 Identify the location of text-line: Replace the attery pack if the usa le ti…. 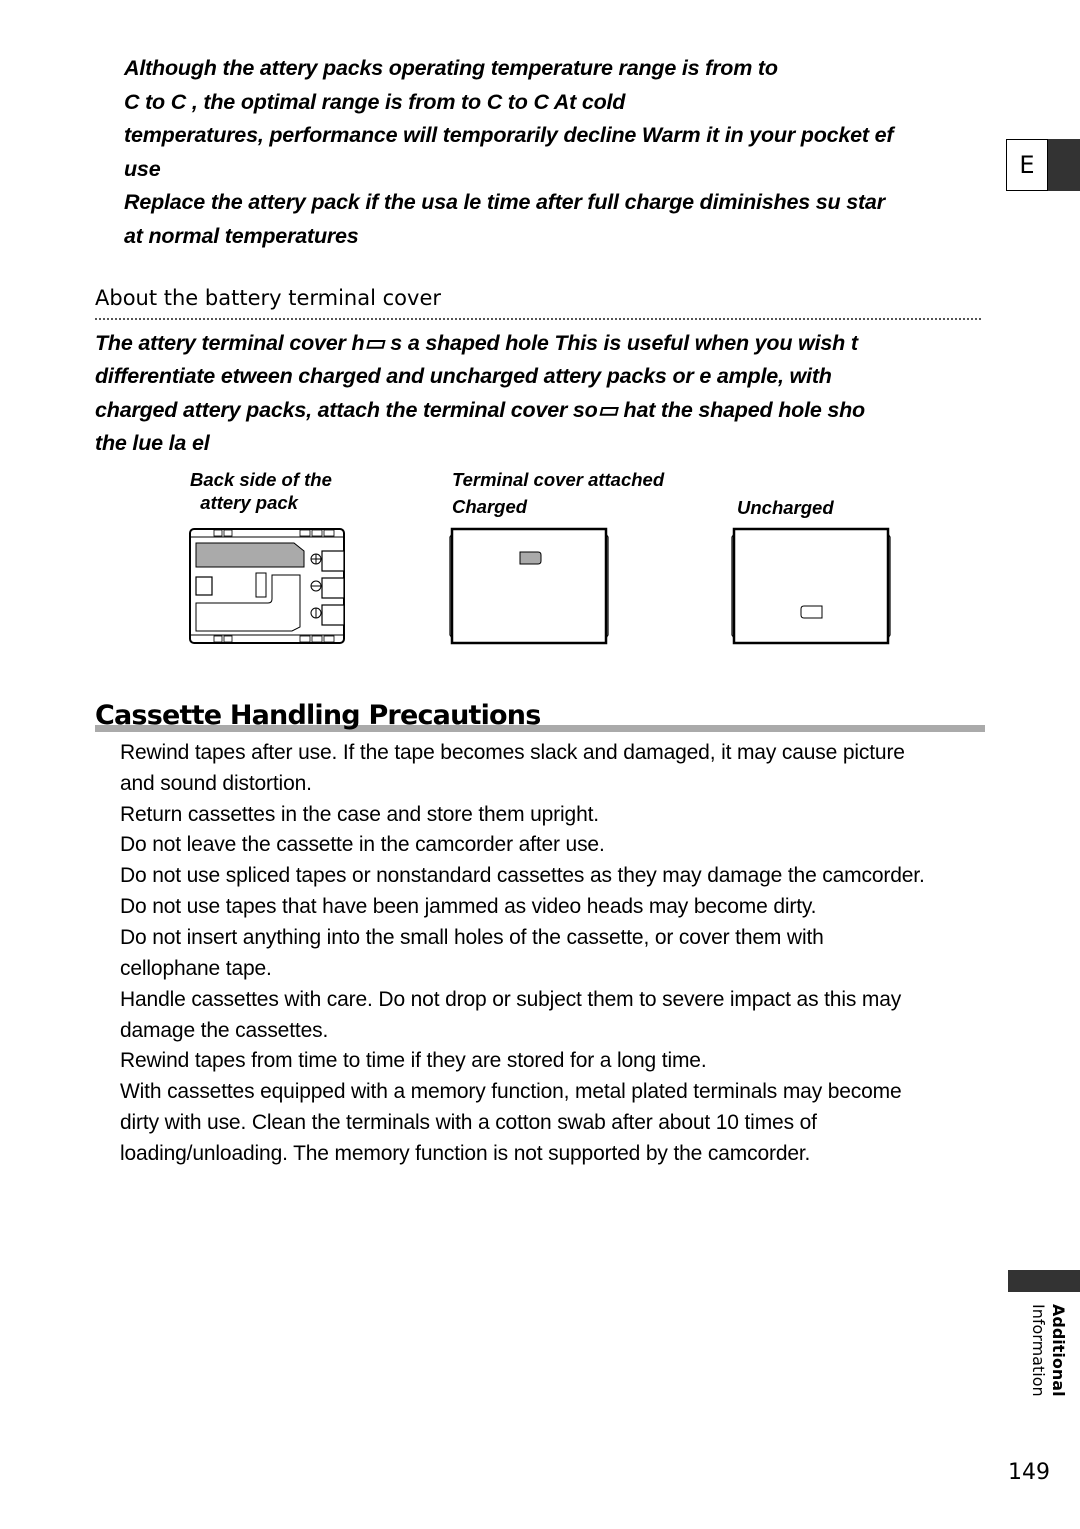
(504, 202).